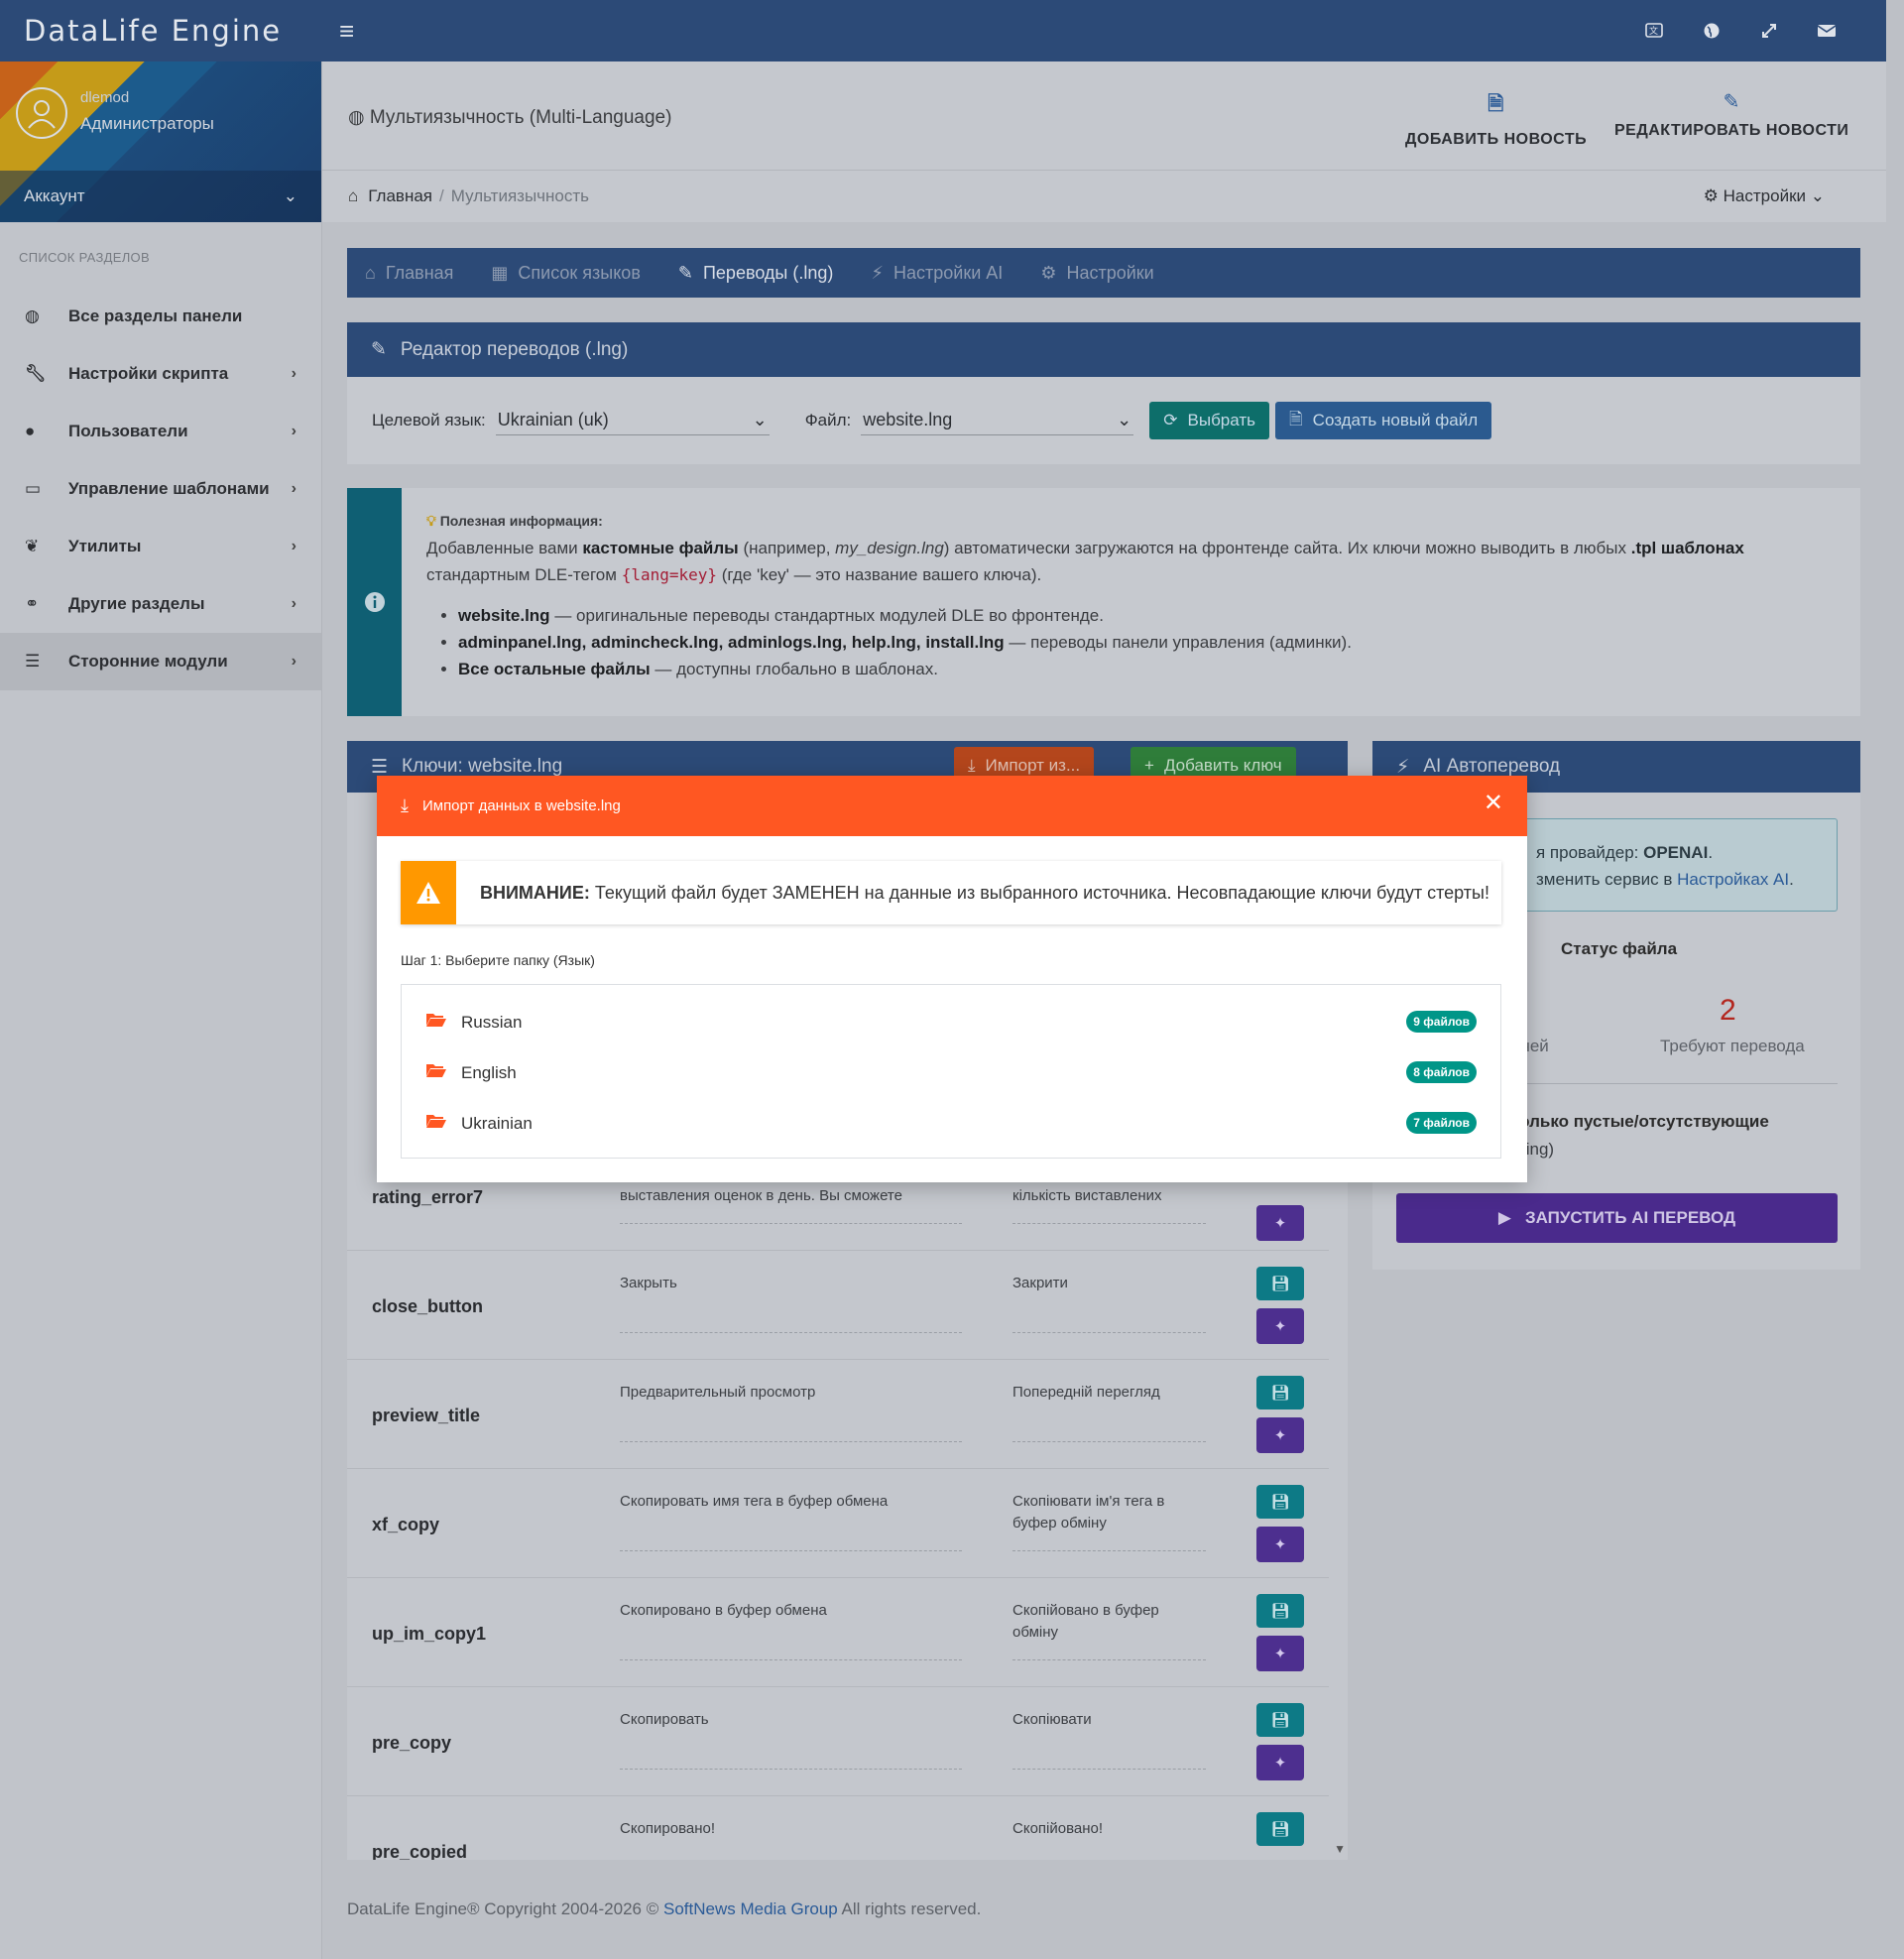 The width and height of the screenshot is (1904, 1959). I want to click on settings-dropdown: ⚙ Настройки ⌄, so click(1764, 196).